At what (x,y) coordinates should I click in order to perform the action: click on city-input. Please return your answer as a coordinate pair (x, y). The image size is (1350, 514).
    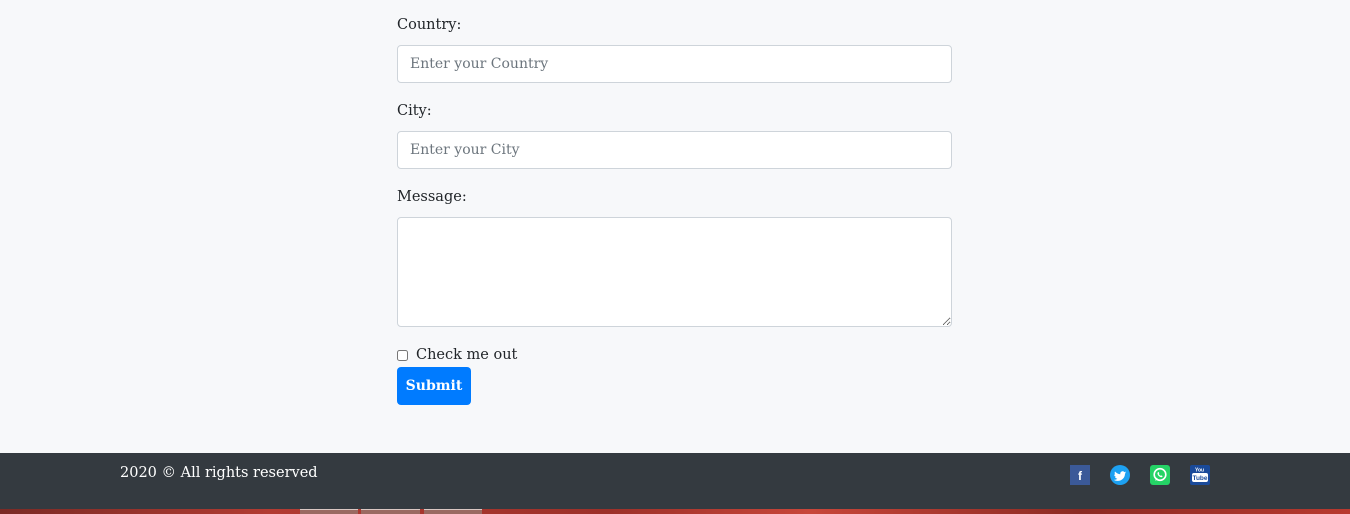
    Looking at the image, I should click on (674, 150).